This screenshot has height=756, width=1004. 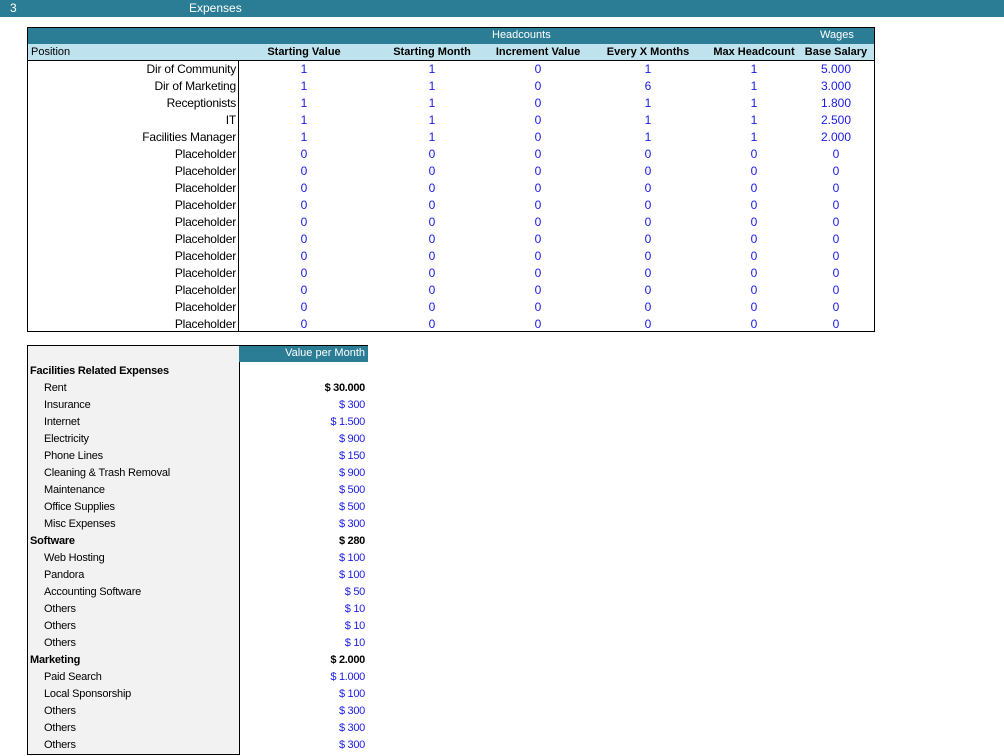 I want to click on expense-value-cell: $ 280, so click(x=352, y=541).